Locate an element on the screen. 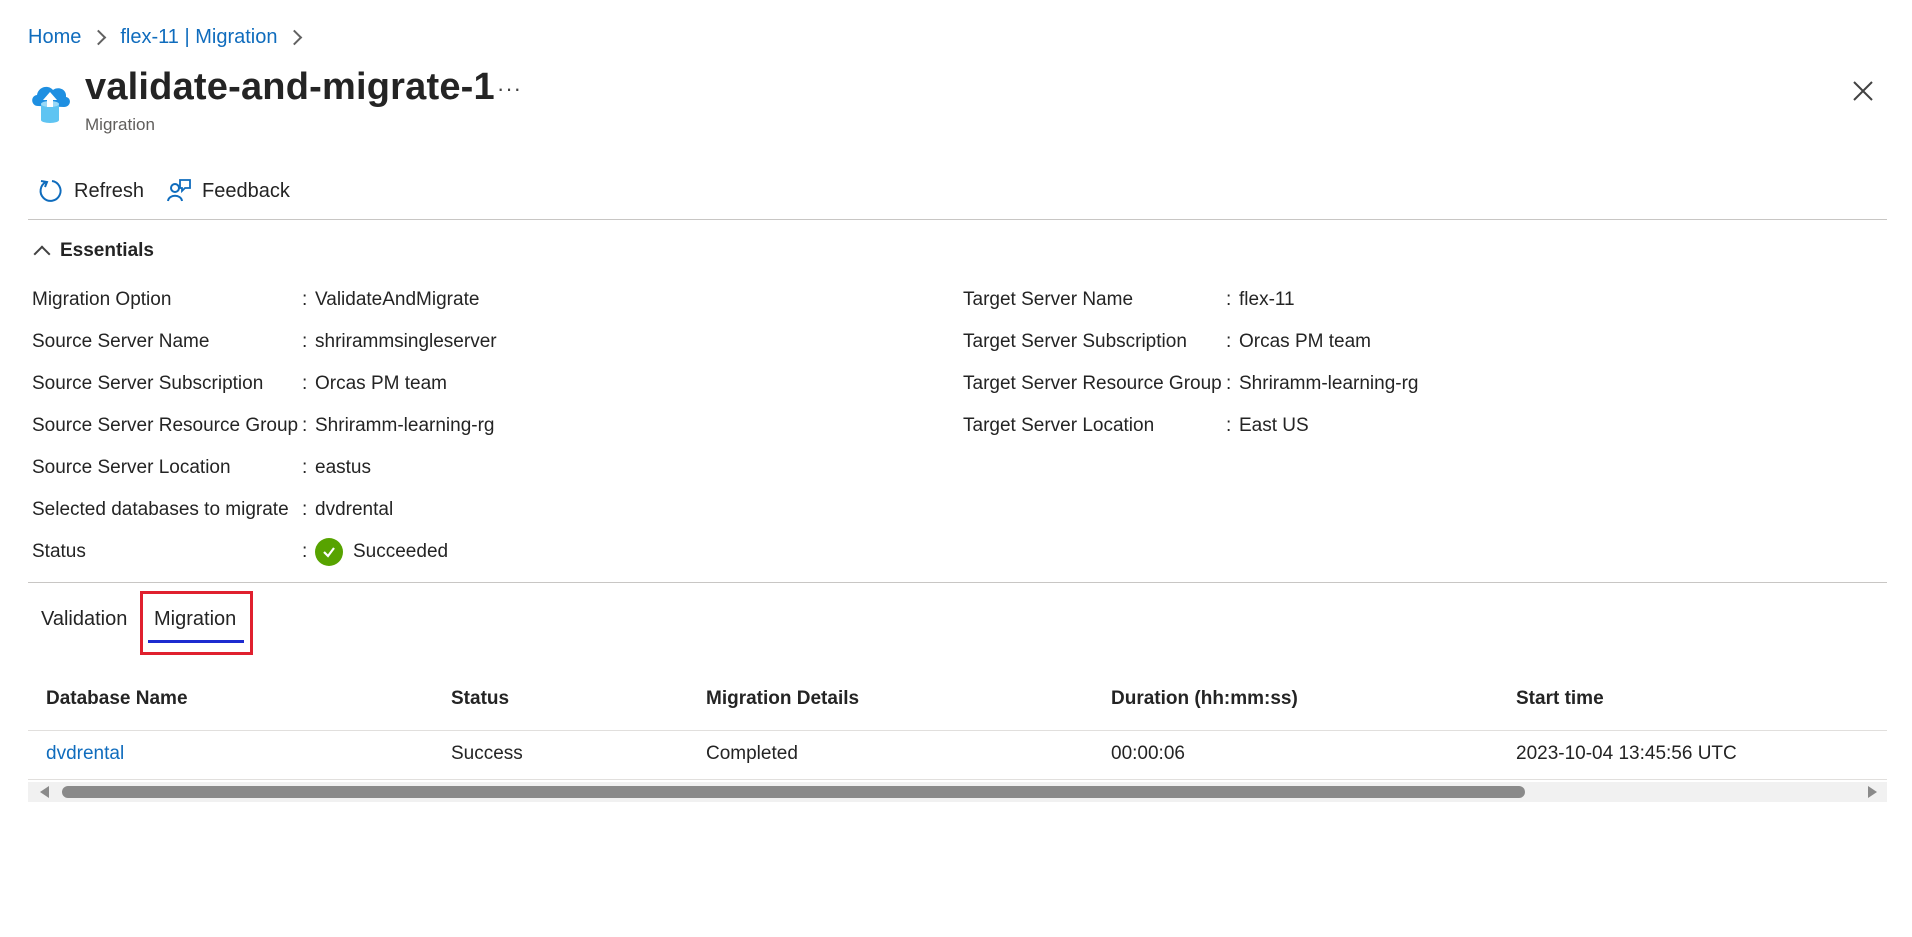 The height and width of the screenshot is (937, 1912). property-value: East US is located at coordinates (1274, 425).